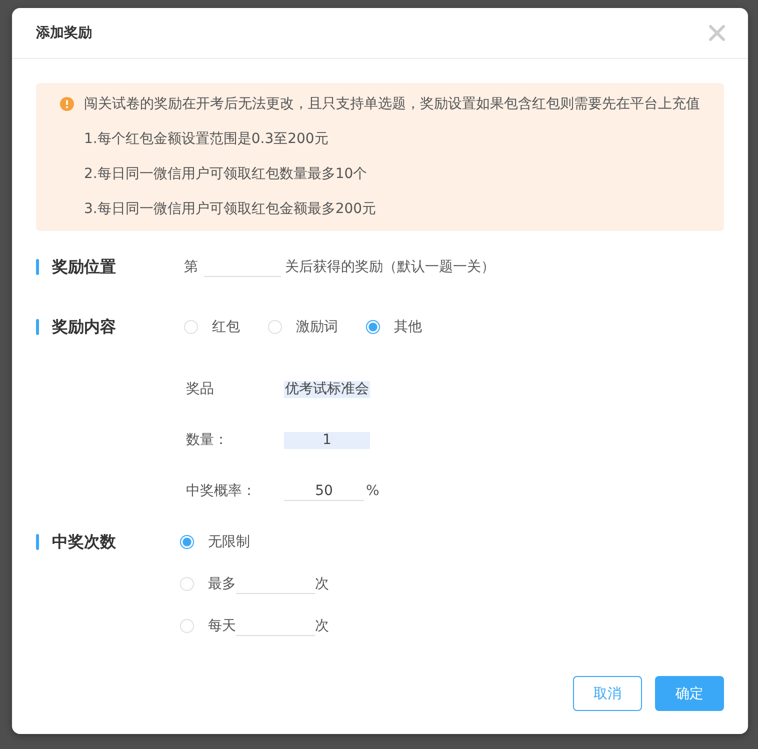  What do you see at coordinates (215, 542) in the screenshot?
I see `radio-option: 无限制` at bounding box center [215, 542].